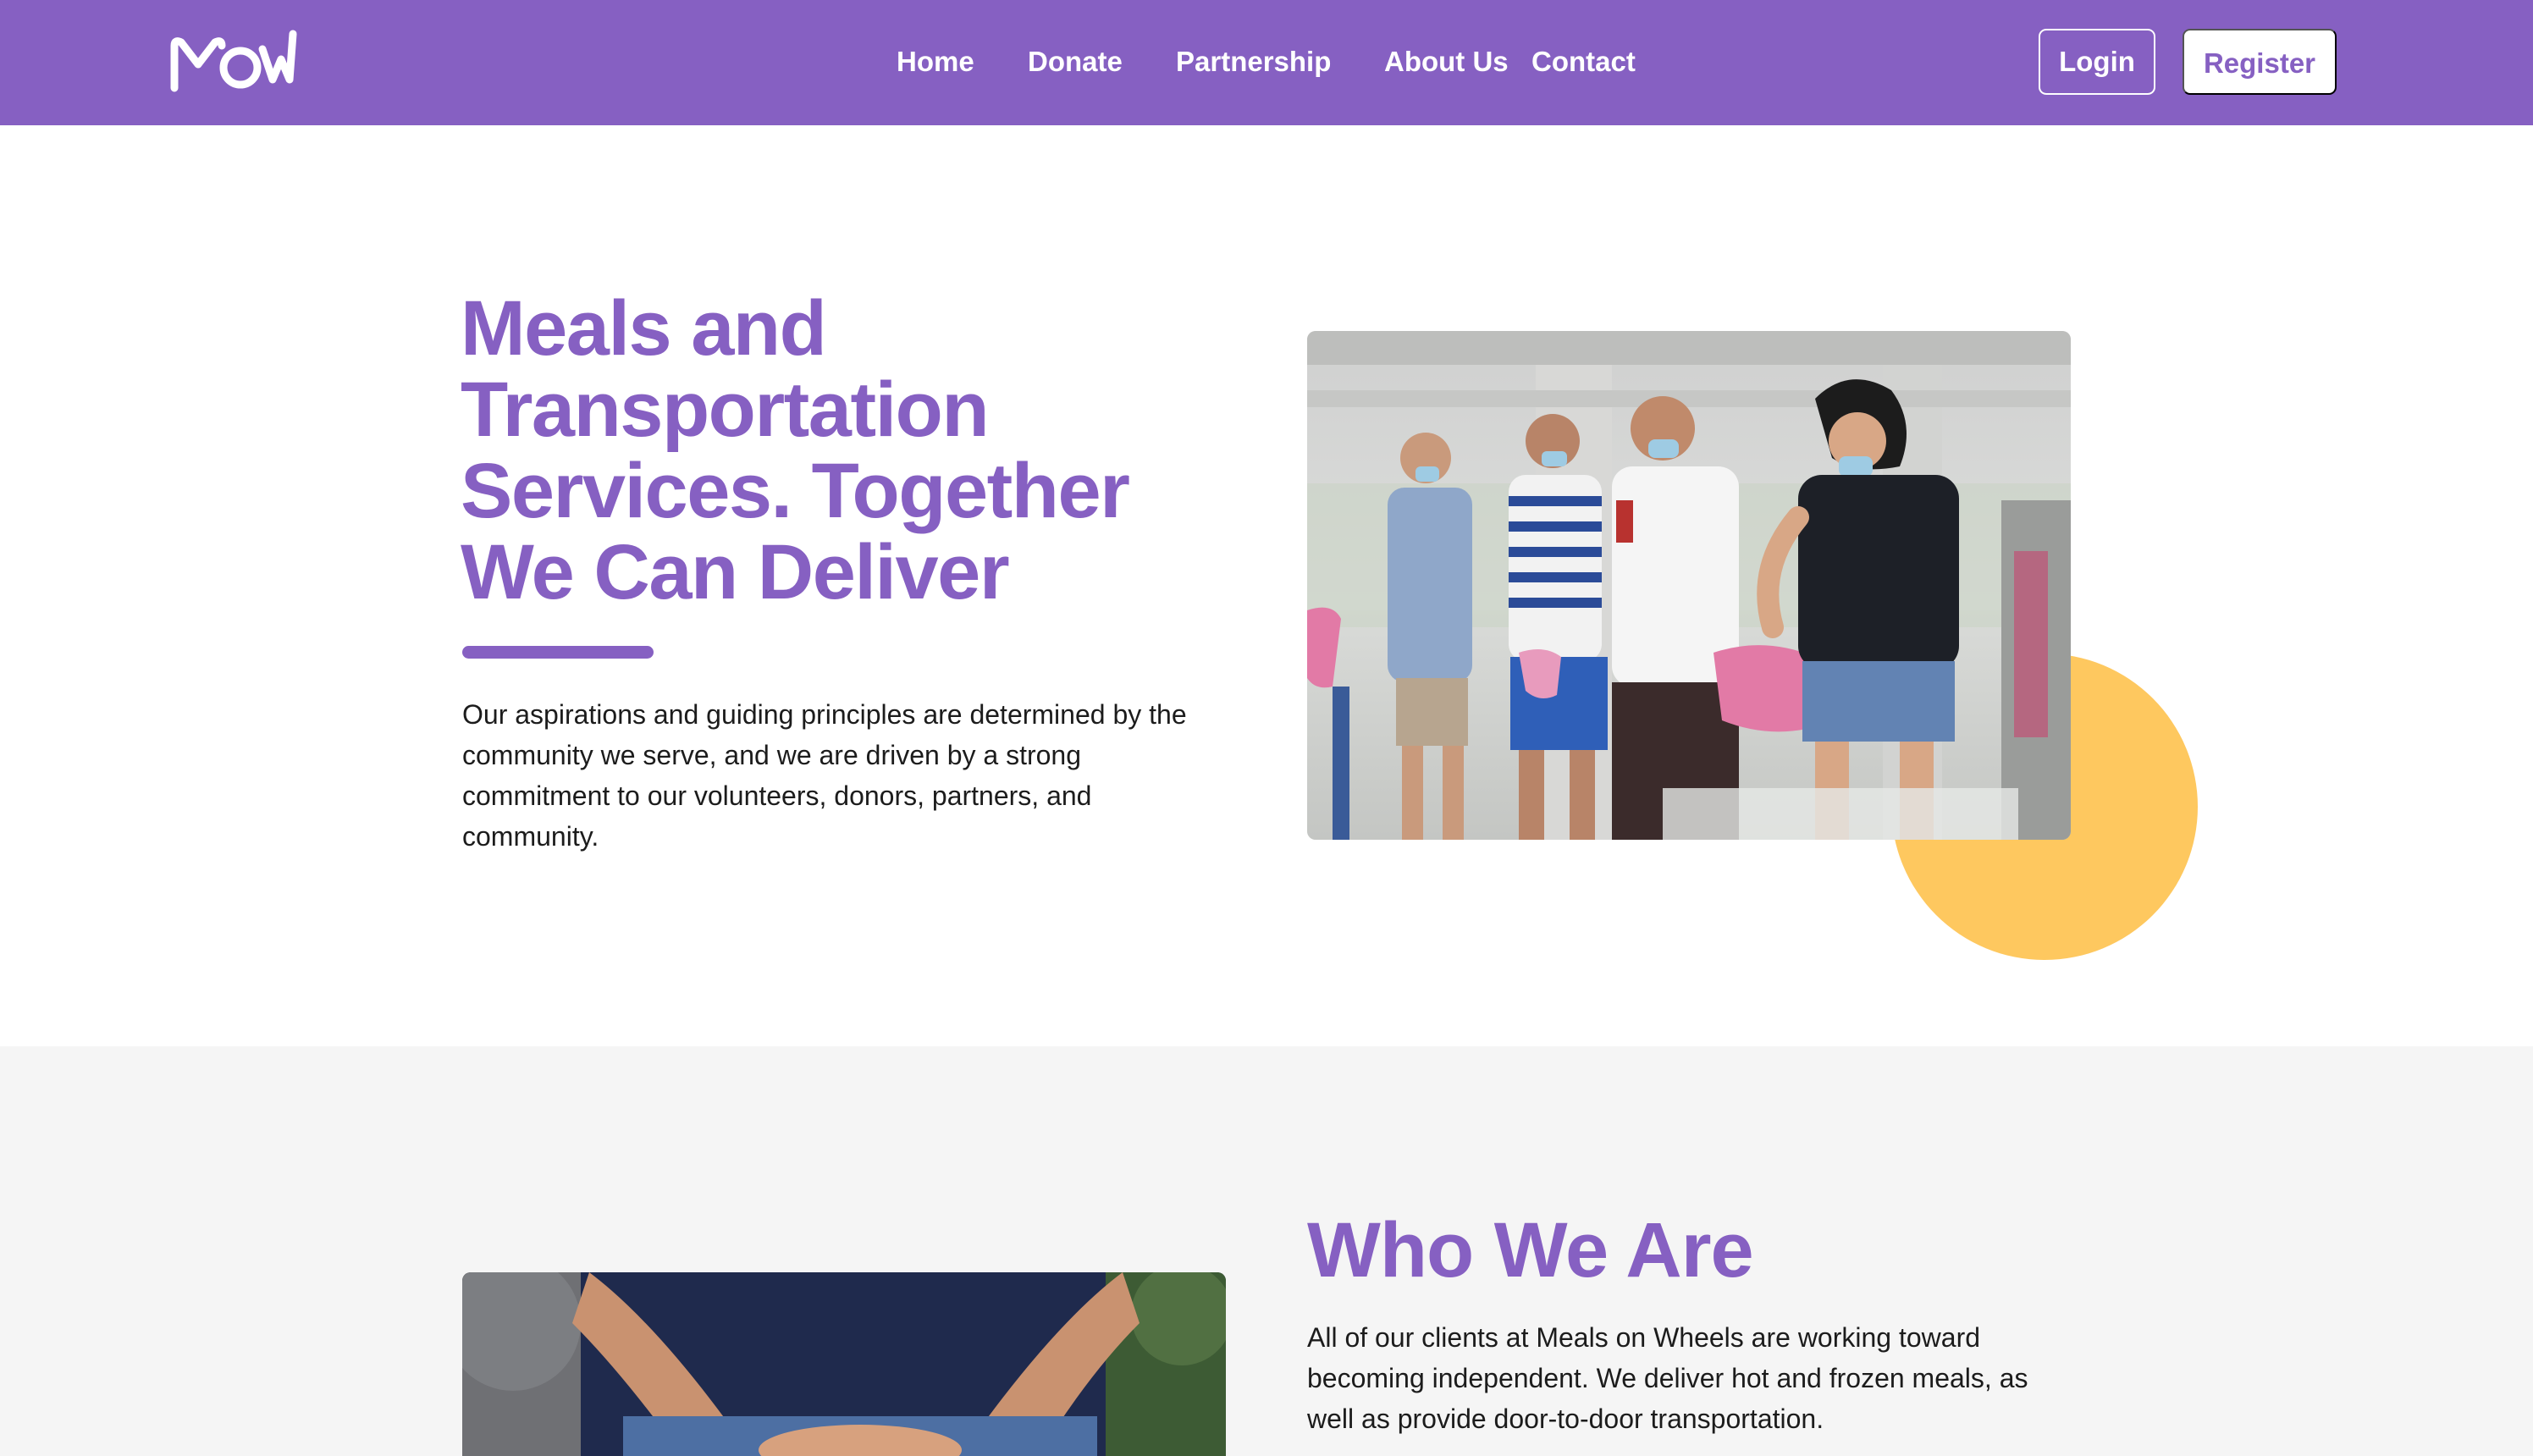 This screenshot has width=2533, height=1456. I want to click on who-we-are-photo-image, so click(844, 1364).